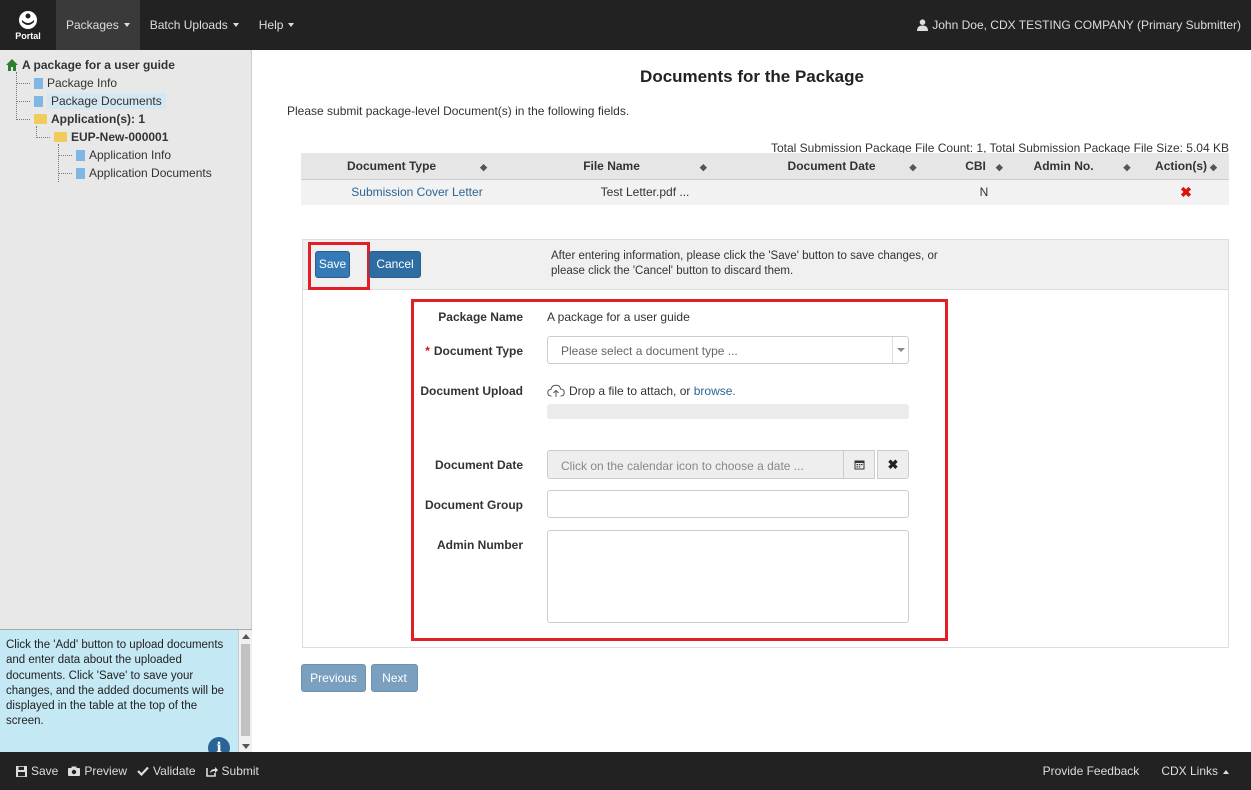  I want to click on admin-number-label: Admin Number, so click(479, 545).